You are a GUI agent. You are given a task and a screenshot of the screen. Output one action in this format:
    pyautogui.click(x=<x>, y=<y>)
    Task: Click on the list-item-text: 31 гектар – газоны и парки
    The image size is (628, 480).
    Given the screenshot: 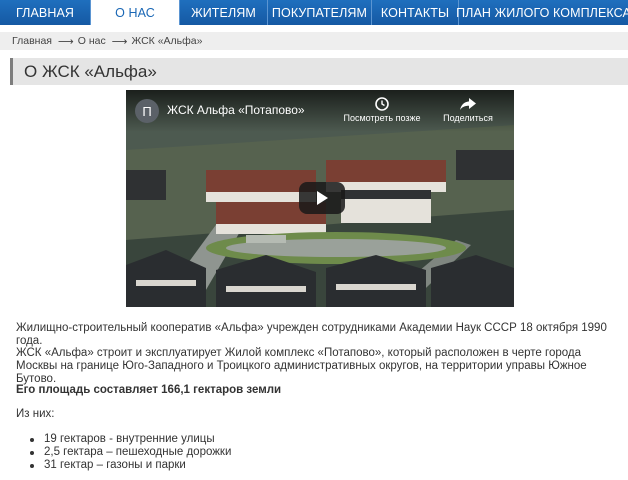 What is the action you would take?
    pyautogui.click(x=115, y=465)
    